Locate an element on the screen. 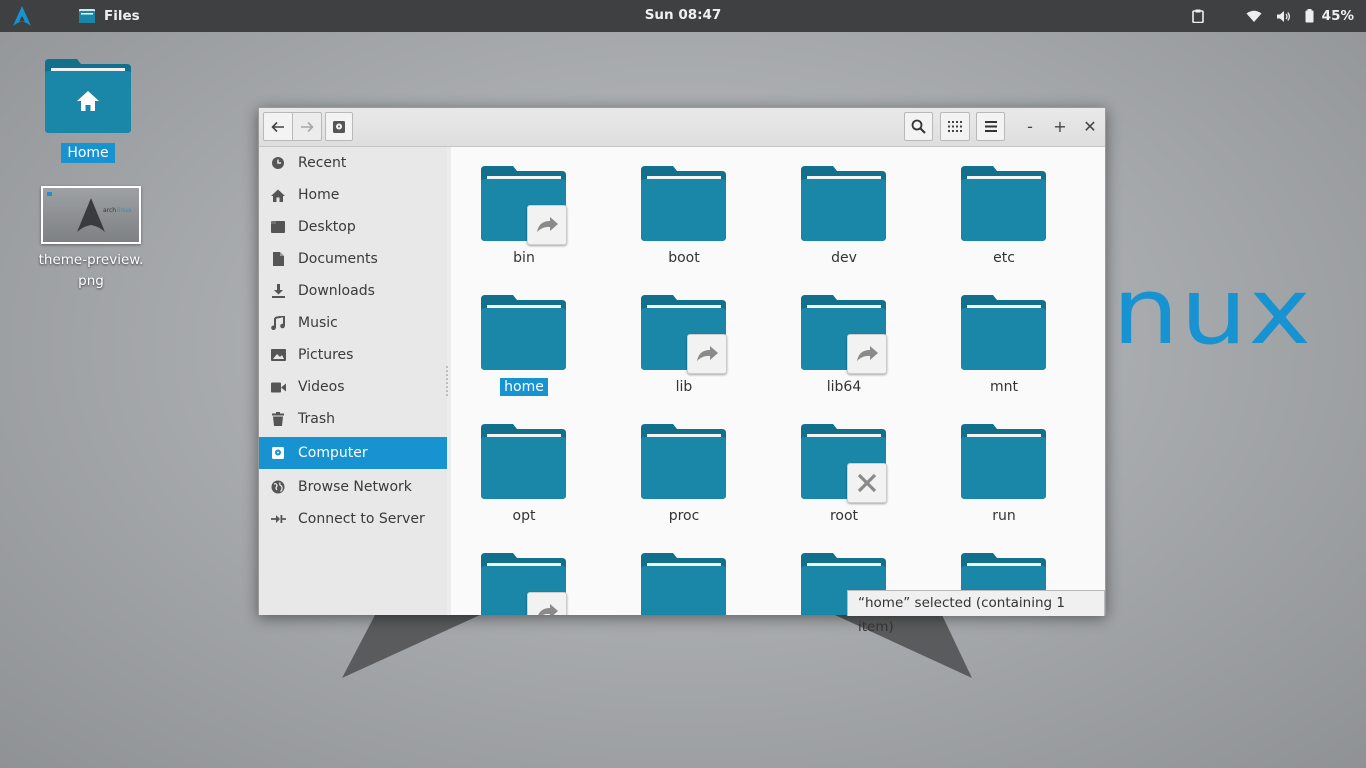  sidebar-item-pictures: Pictures is located at coordinates (353, 355).